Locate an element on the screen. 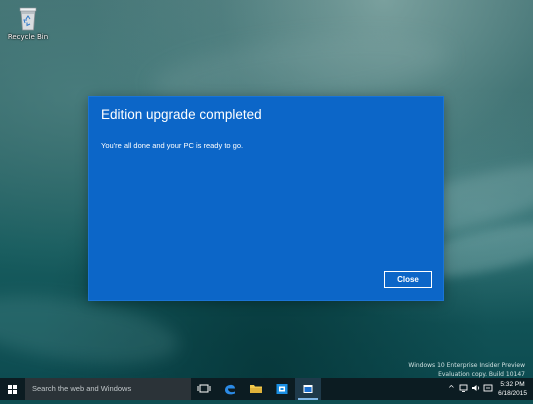  edge-icon is located at coordinates (230, 389).